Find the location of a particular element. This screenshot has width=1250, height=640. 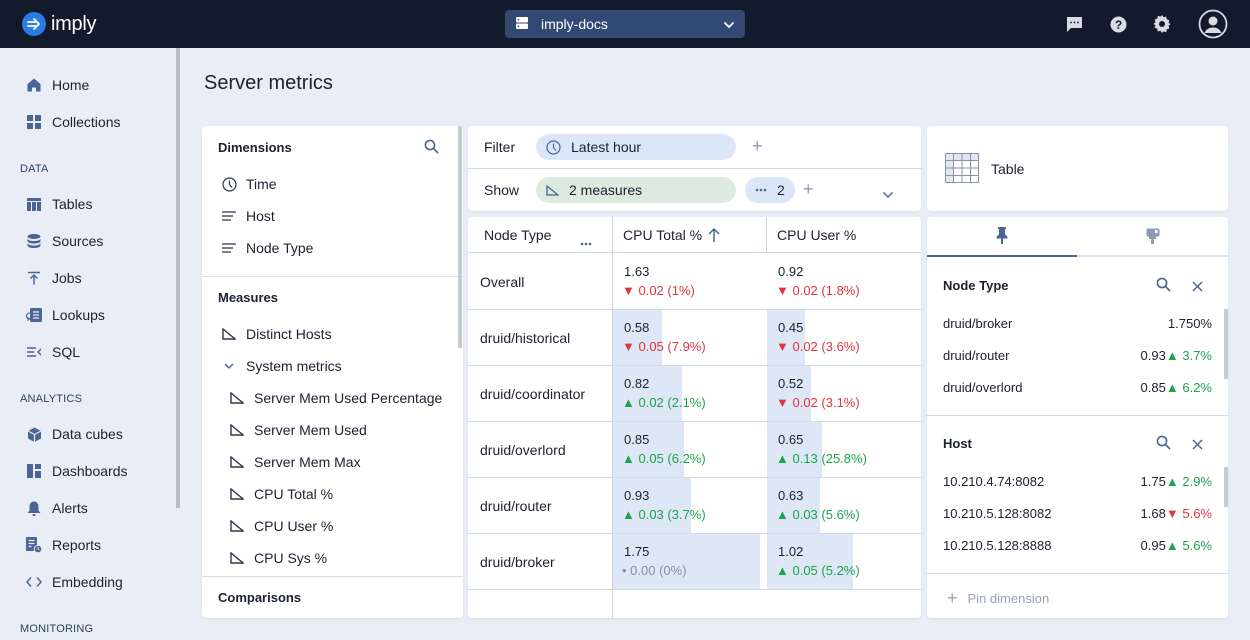

sidebar-item-sources: Sources is located at coordinates (63, 241).